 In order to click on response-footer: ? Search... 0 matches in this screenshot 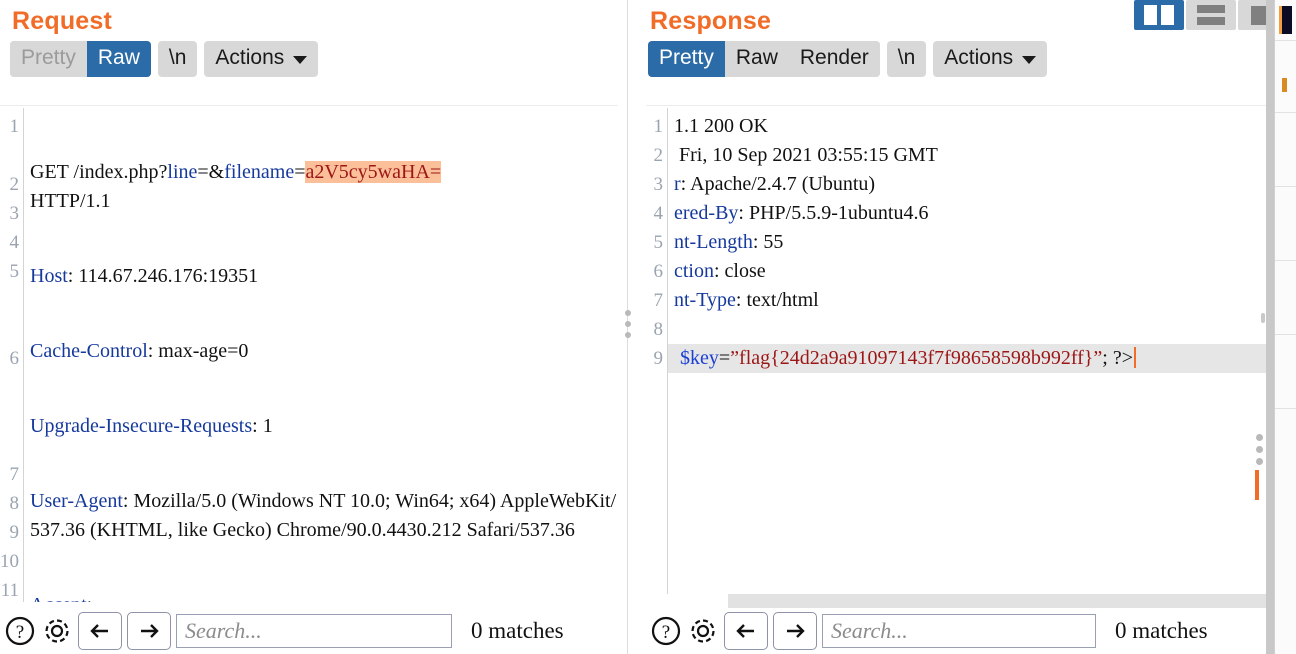, I will do `click(956, 631)`.